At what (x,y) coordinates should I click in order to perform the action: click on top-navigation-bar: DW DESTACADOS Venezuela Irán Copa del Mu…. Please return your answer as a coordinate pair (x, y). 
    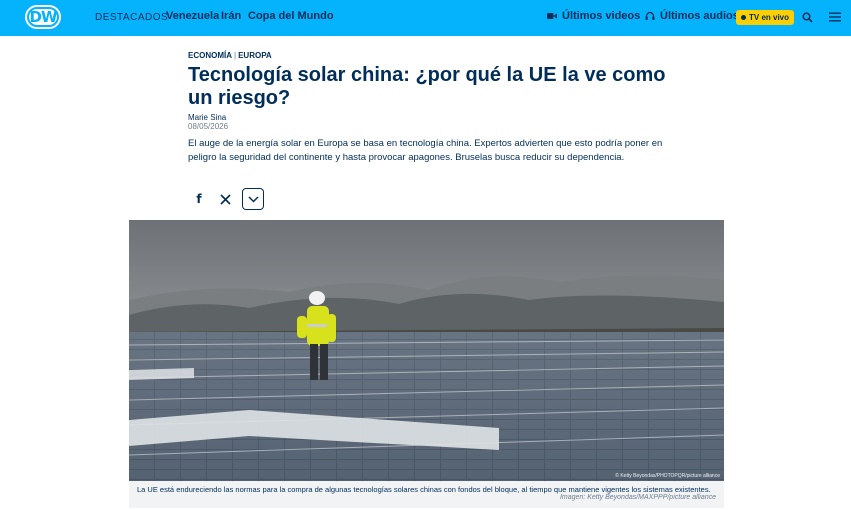
    Looking at the image, I should click on (425, 18).